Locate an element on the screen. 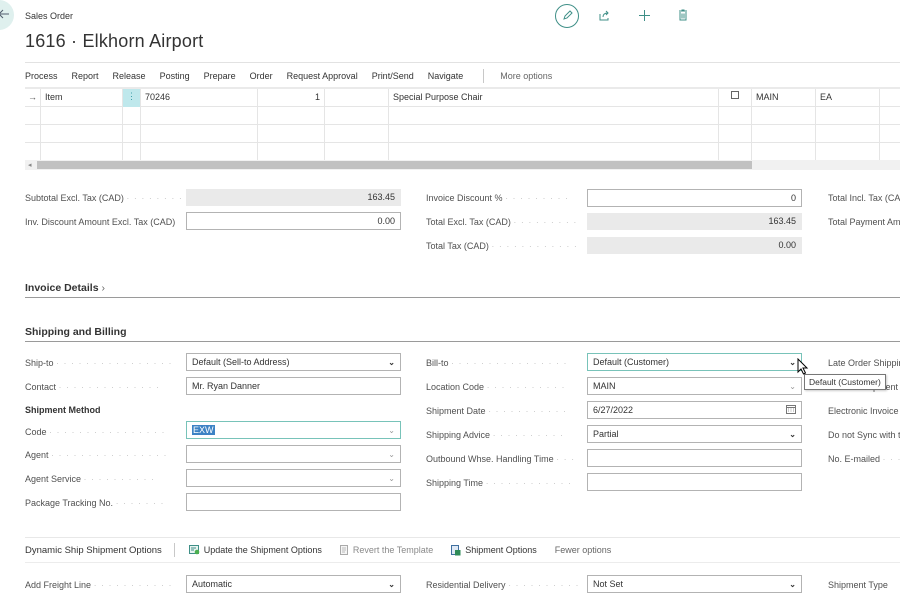  update-shipment-icon is located at coordinates (194, 550).